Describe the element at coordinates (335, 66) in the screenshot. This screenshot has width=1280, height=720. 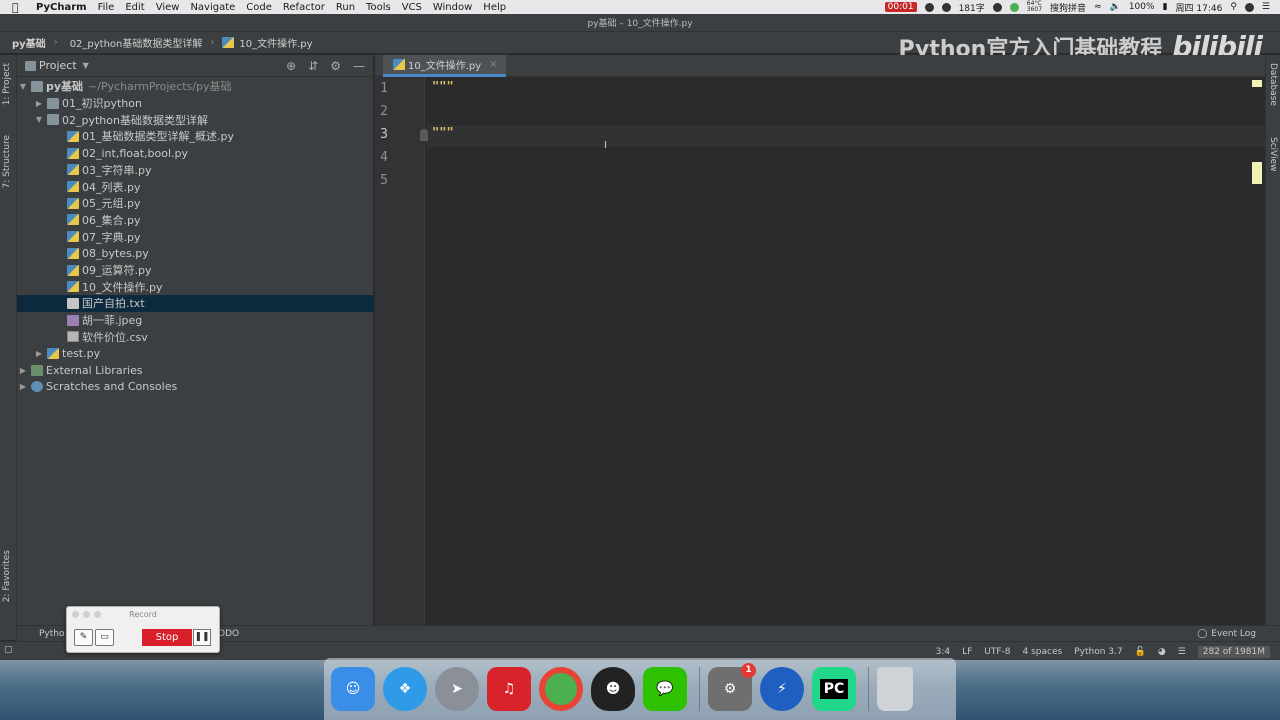
I see `gear-icon: ⚙` at that location.